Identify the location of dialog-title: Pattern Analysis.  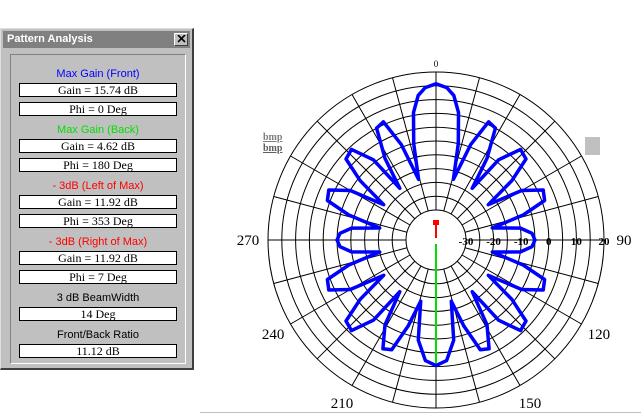
(50, 39).